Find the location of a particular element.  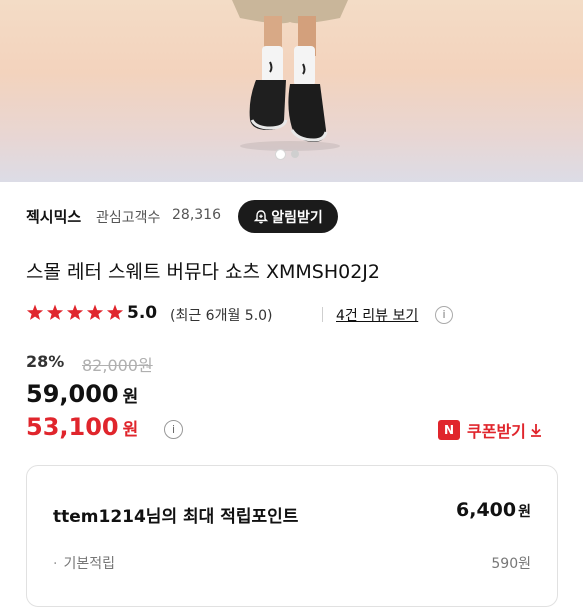

review-link: 4건 리뷰 보기 is located at coordinates (377, 315).